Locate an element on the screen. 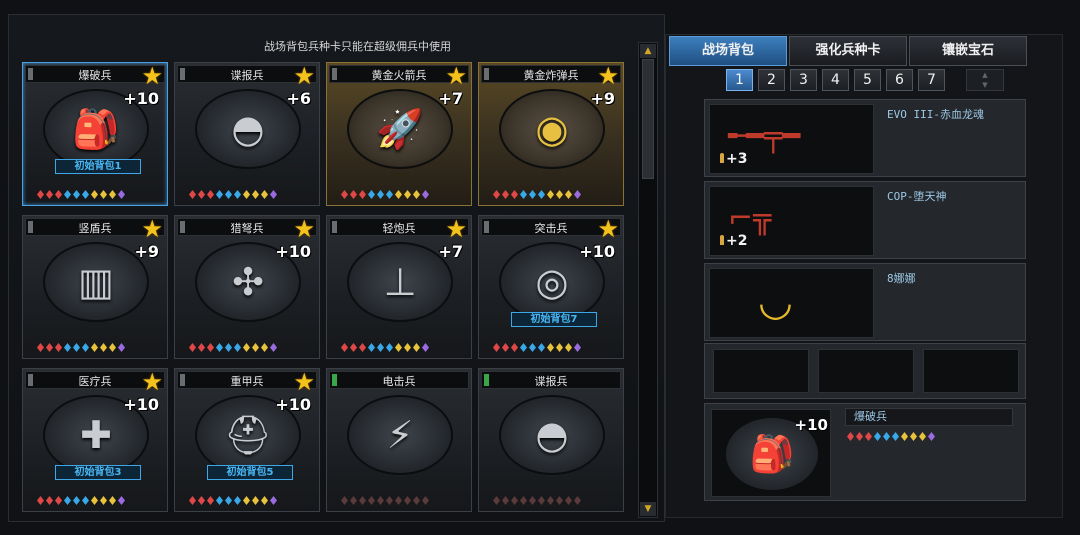 This screenshot has width=1080, height=535. soldier-card: 医疗兵 ★ ✚ +10 初始背包3 is located at coordinates (95, 440).